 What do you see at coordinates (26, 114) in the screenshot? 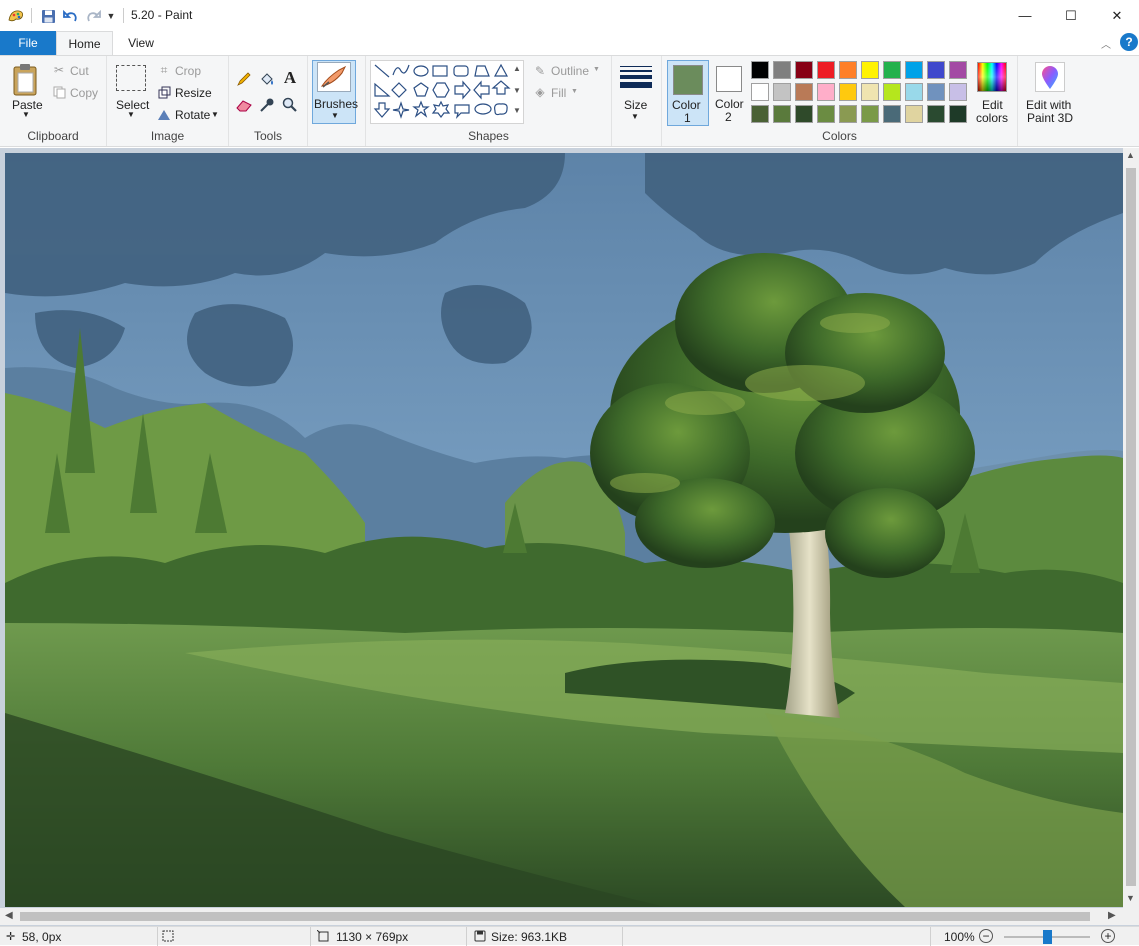
I see `paste-dropdown-icon: ▼` at bounding box center [26, 114].